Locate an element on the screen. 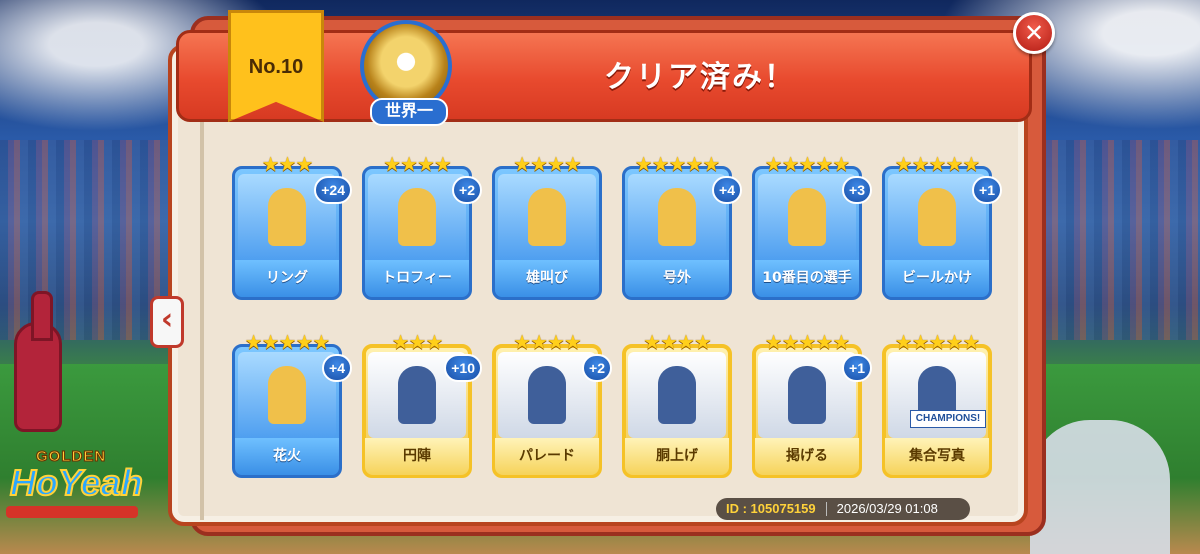 The width and height of the screenshot is (1200, 554). footer-divider is located at coordinates (826, 509).